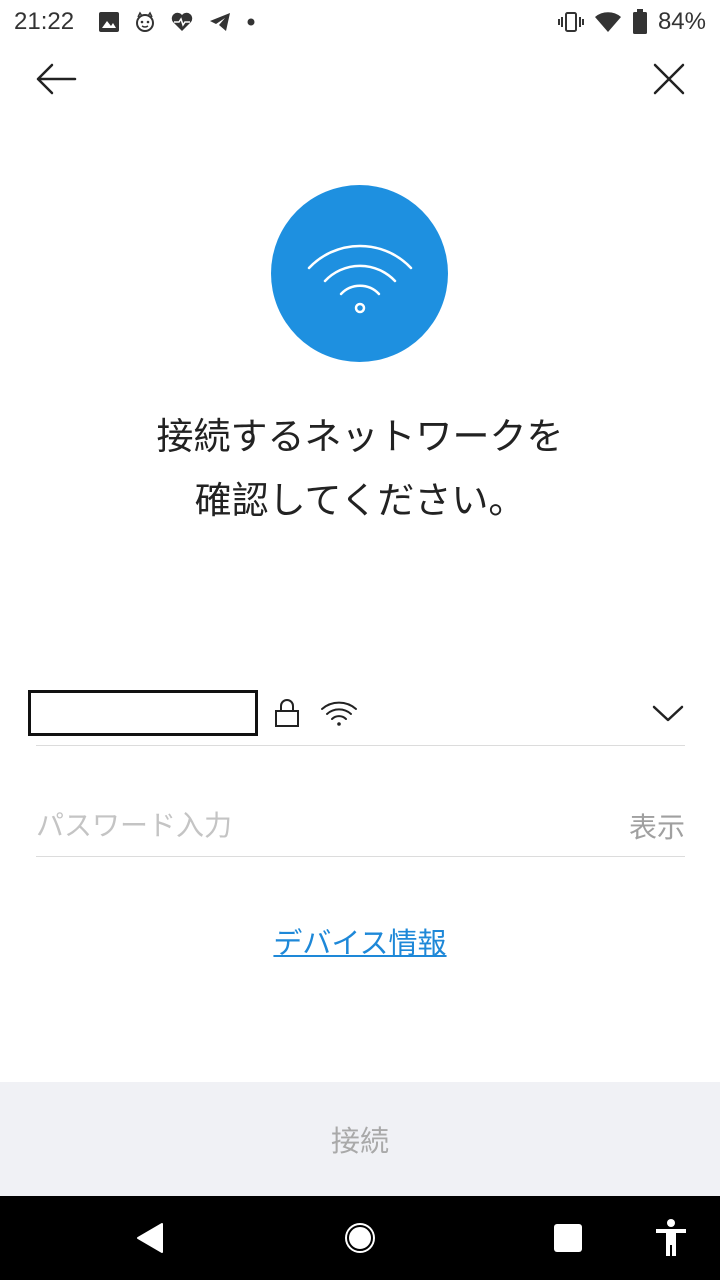 The image size is (720, 1280). I want to click on telegram-icon, so click(220, 22).